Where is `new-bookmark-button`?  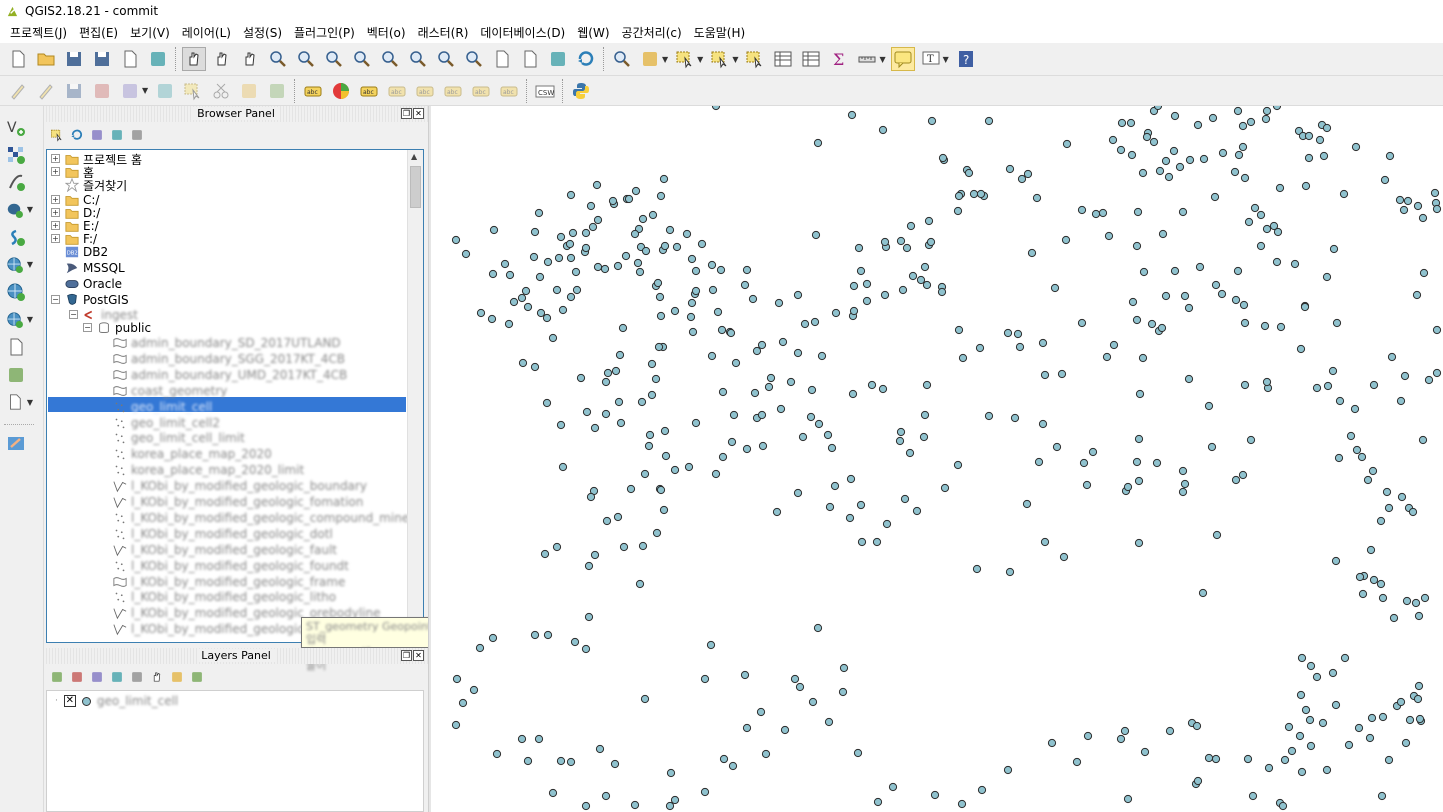 new-bookmark-button is located at coordinates (530, 59).